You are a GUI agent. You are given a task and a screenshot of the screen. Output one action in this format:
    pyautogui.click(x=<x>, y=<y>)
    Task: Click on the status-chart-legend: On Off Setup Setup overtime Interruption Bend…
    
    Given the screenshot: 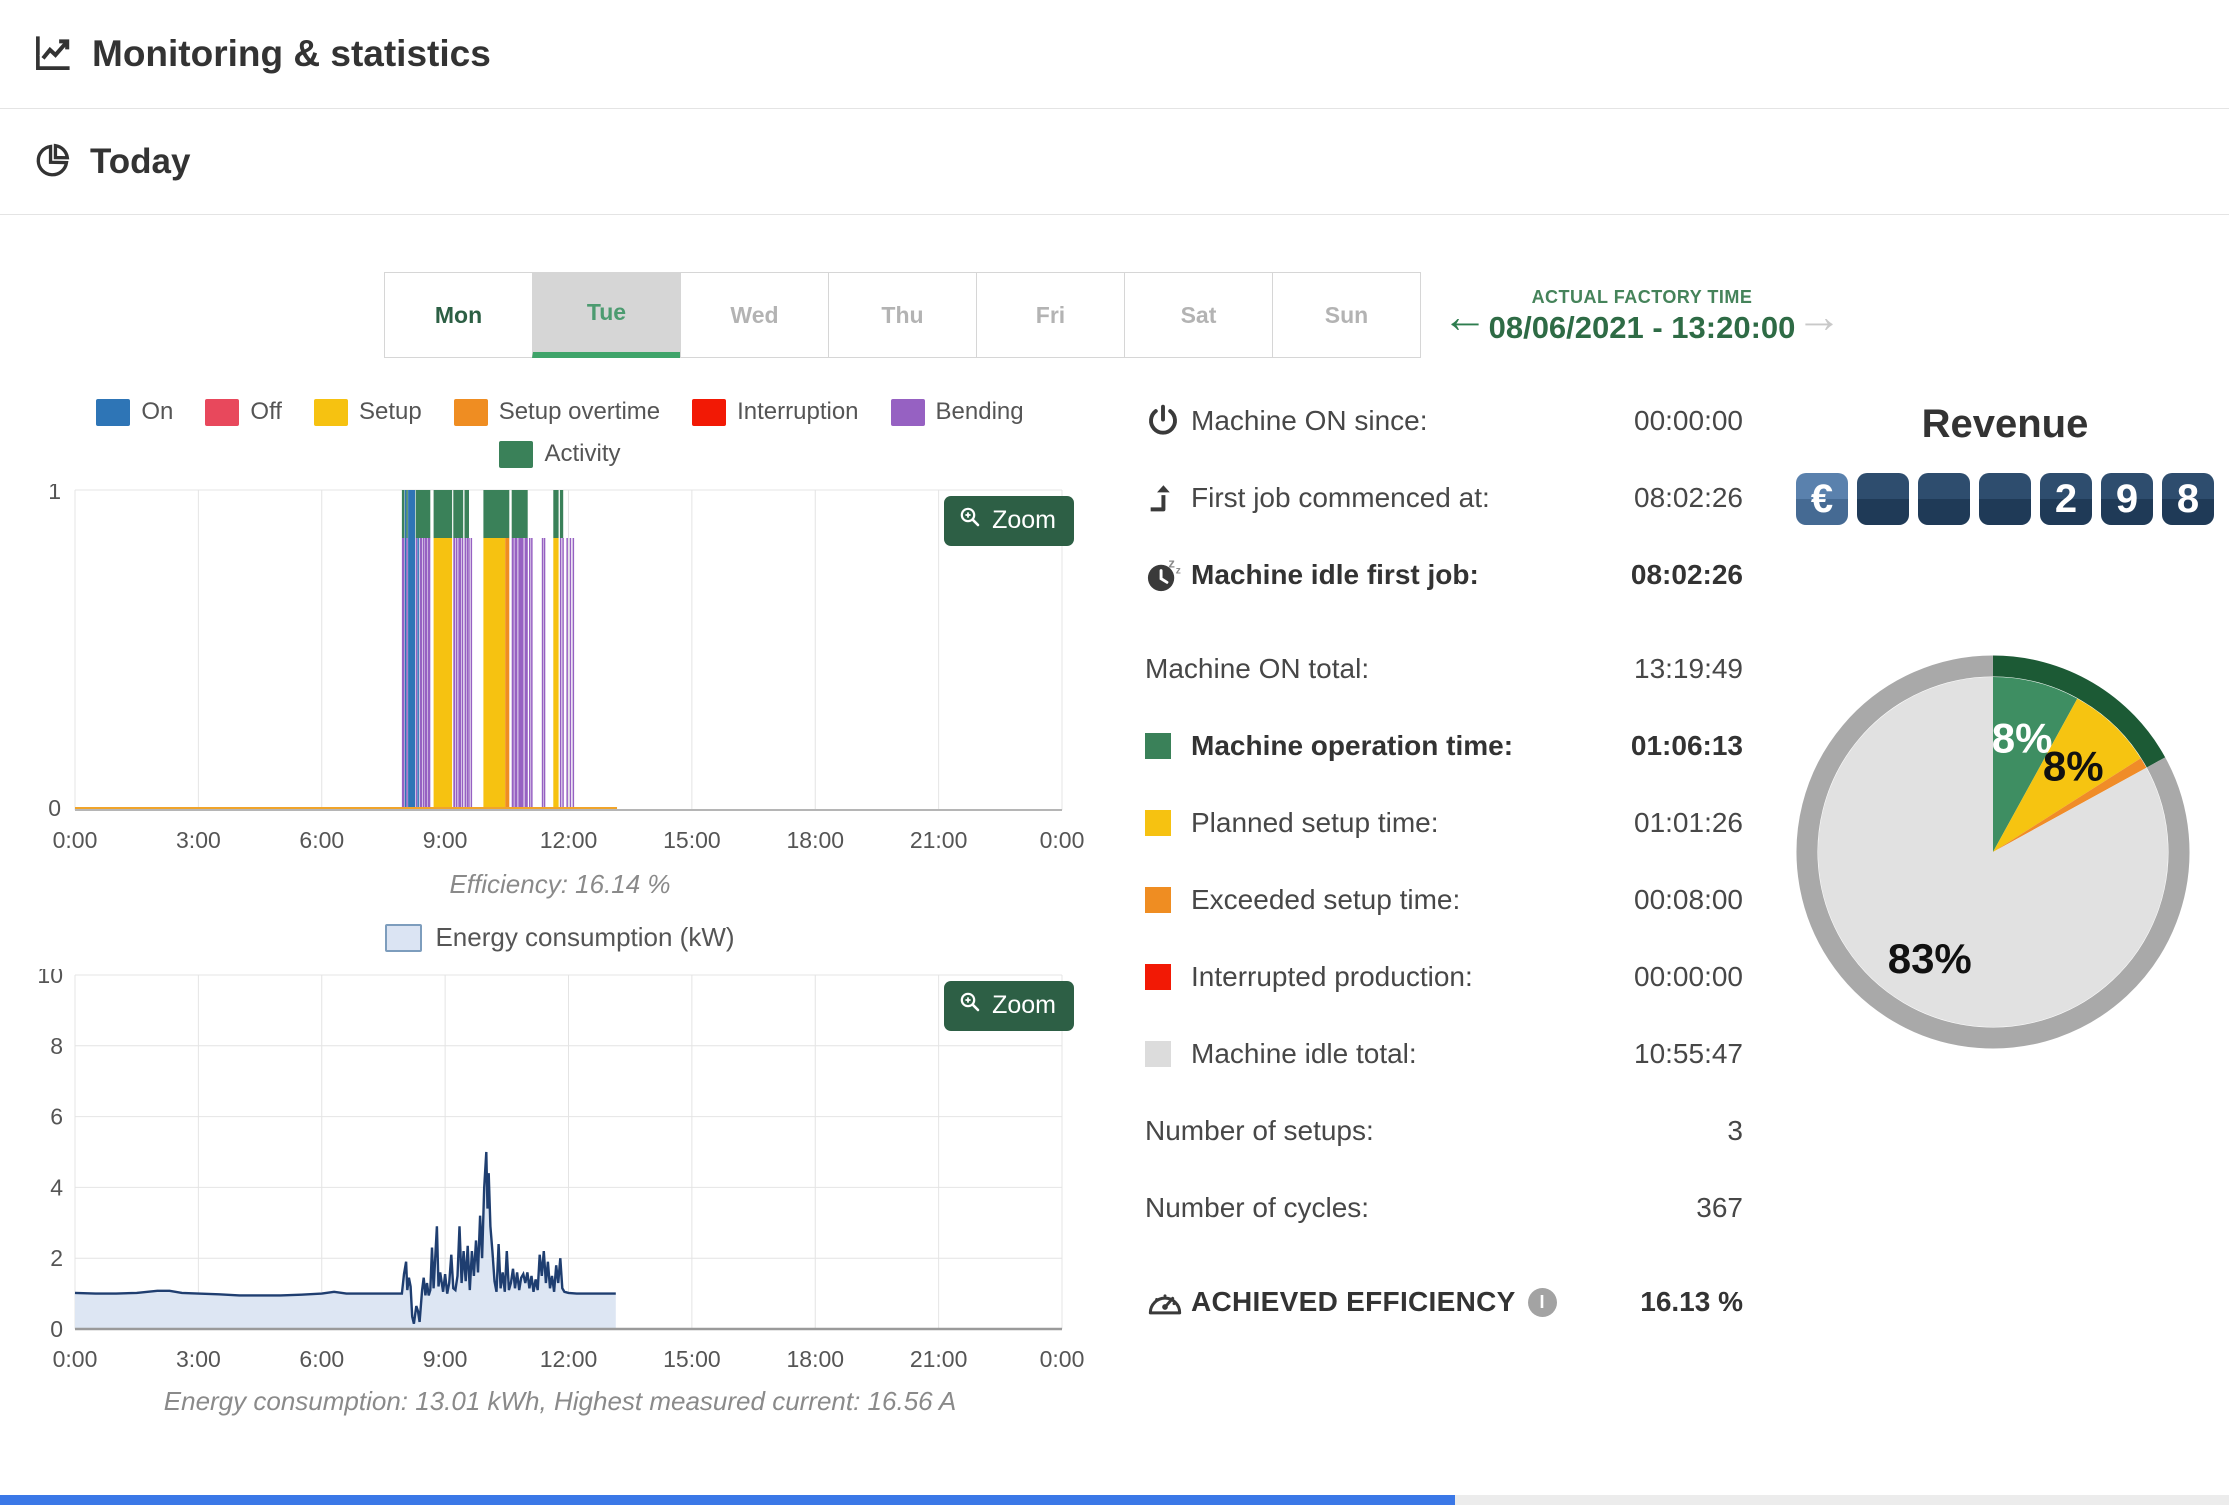 What is the action you would take?
    pyautogui.click(x=560, y=412)
    